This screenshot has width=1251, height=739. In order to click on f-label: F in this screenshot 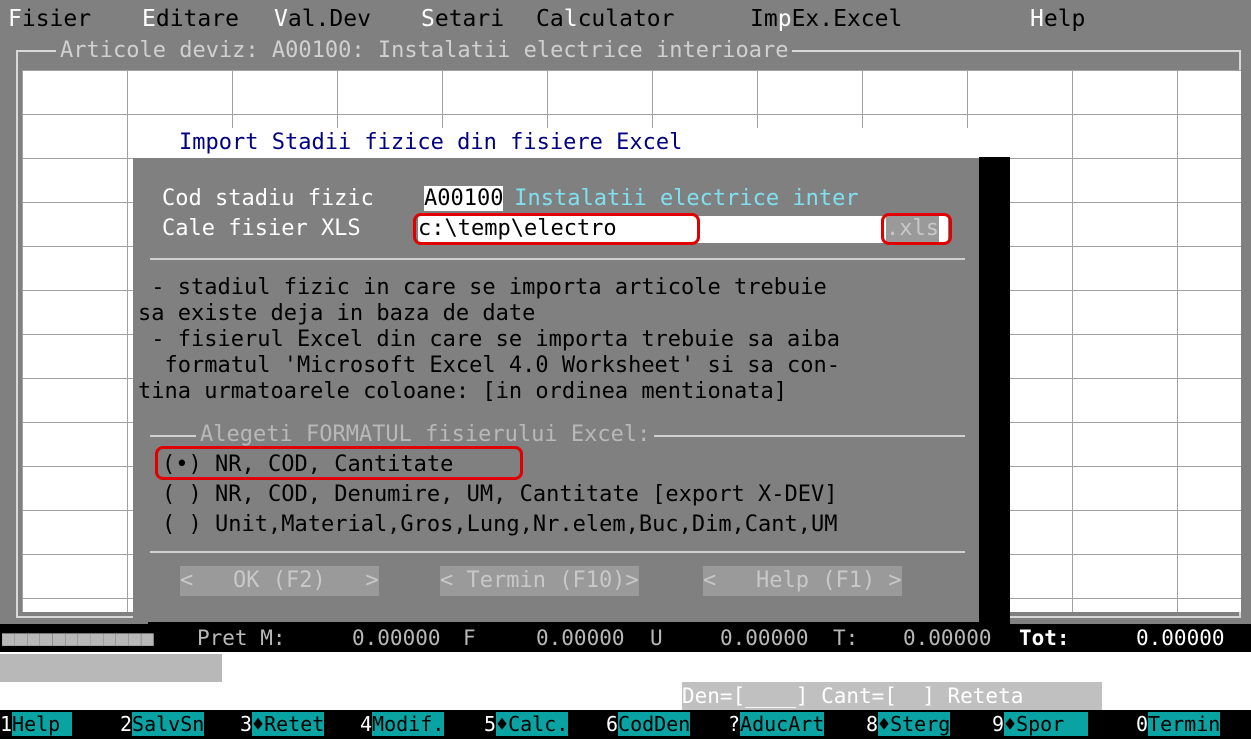, I will do `click(469, 638)`.